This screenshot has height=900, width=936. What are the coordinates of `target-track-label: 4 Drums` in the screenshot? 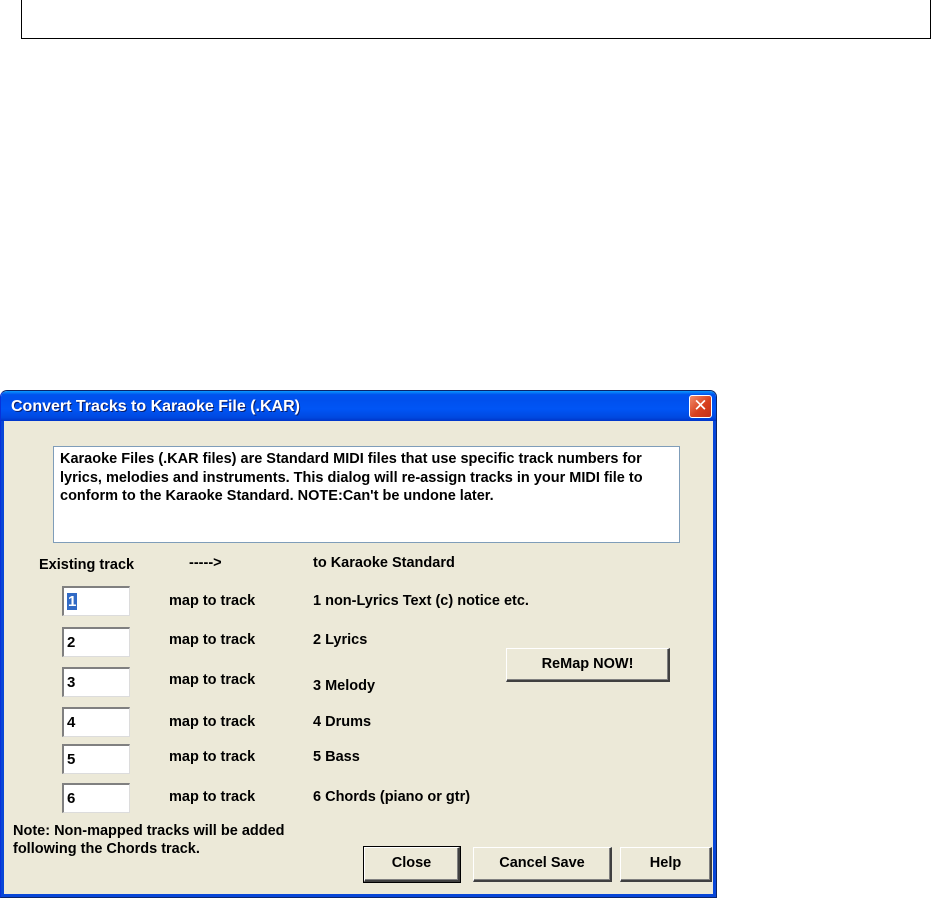 It's located at (342, 722).